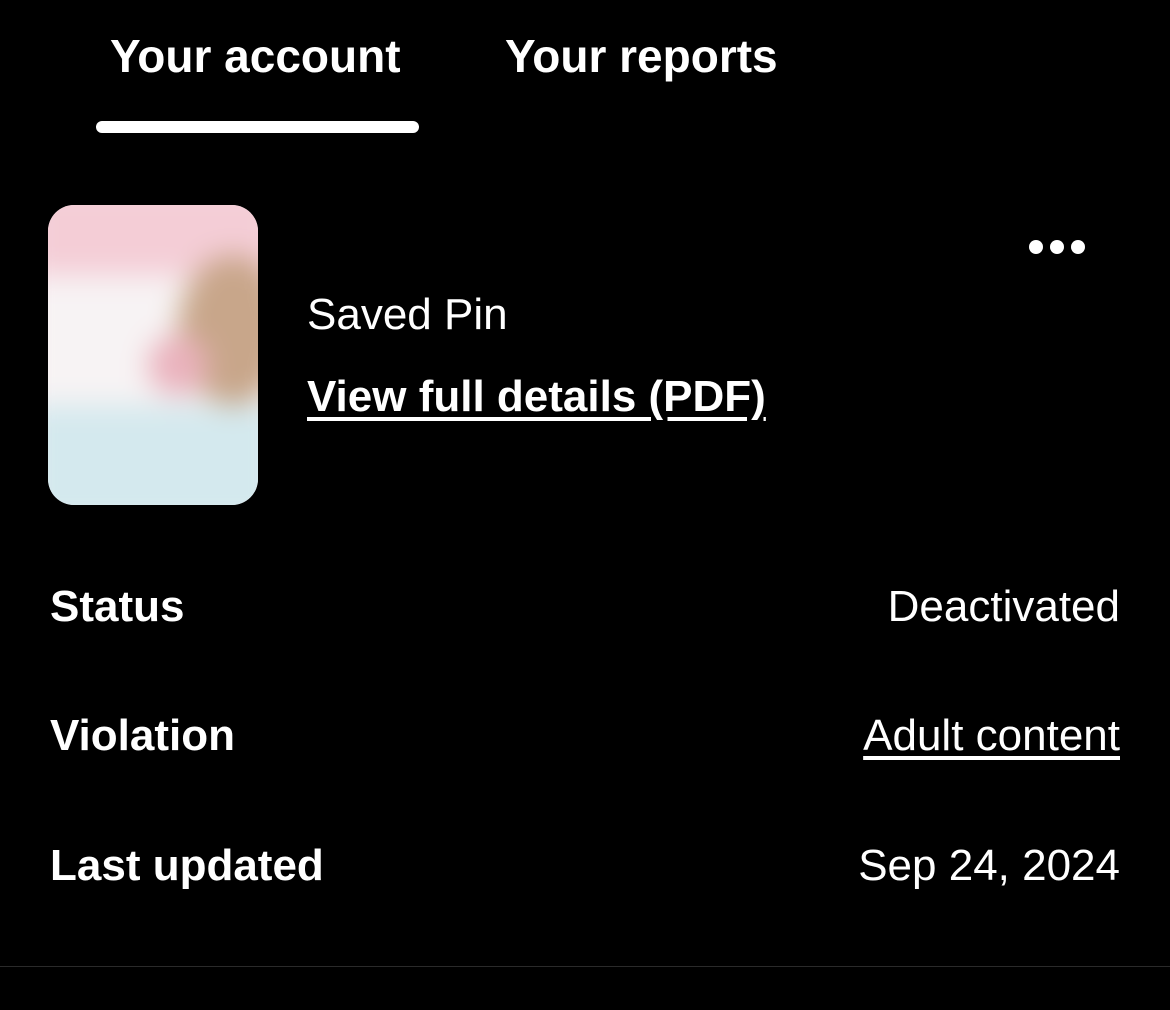 Image resolution: width=1170 pixels, height=1010 pixels. What do you see at coordinates (407, 314) in the screenshot?
I see `item-type-label: Saved Pin` at bounding box center [407, 314].